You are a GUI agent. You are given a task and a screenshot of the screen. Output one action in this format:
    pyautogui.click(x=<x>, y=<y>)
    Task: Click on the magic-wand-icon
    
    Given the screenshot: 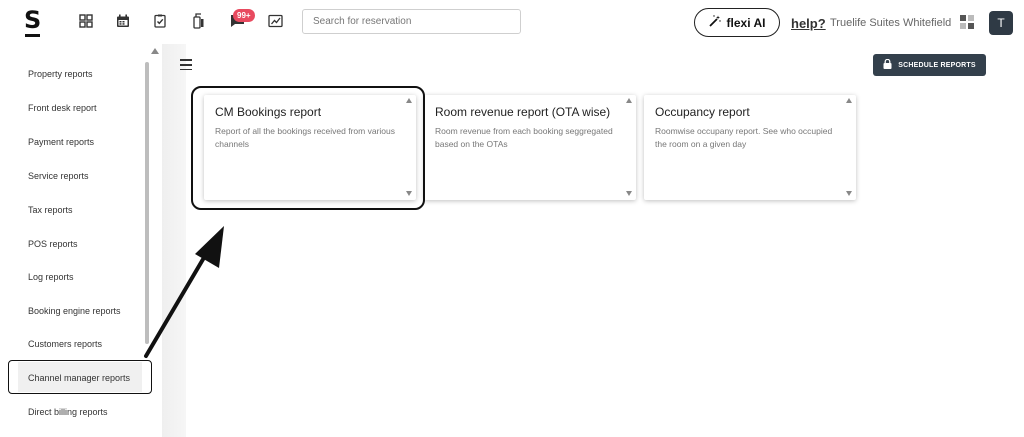 What is the action you would take?
    pyautogui.click(x=714, y=22)
    